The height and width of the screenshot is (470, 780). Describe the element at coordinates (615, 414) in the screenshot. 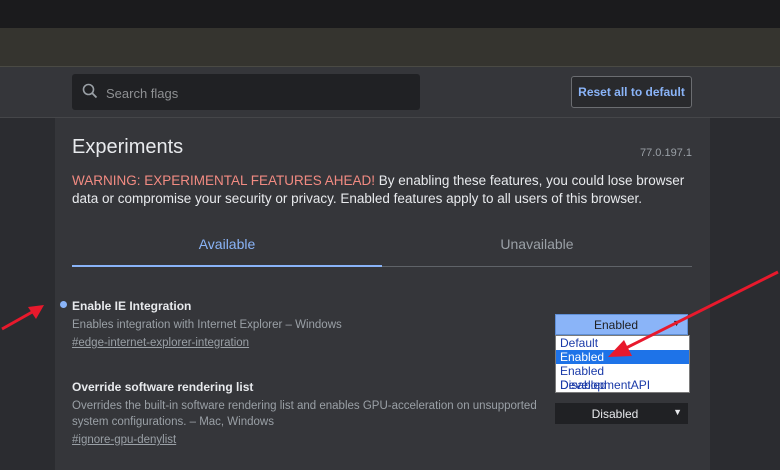

I see `select-value: Disabled` at that location.